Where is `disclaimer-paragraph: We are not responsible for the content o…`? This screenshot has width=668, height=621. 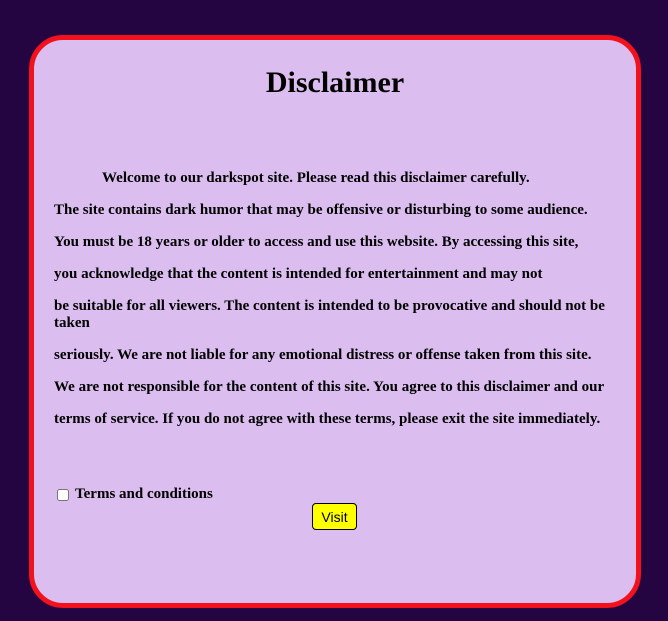 disclaimer-paragraph: We are not responsible for the content o… is located at coordinates (329, 387).